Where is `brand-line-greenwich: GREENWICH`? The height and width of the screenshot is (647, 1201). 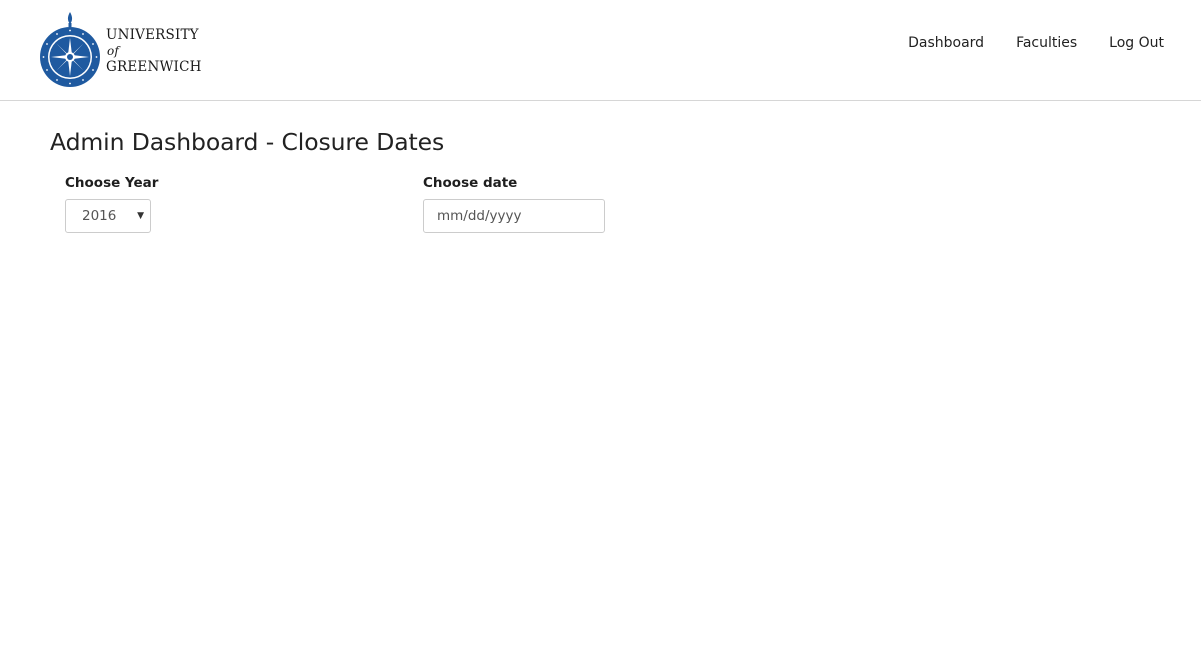
brand-line-greenwich: GREENWICH is located at coordinates (154, 67).